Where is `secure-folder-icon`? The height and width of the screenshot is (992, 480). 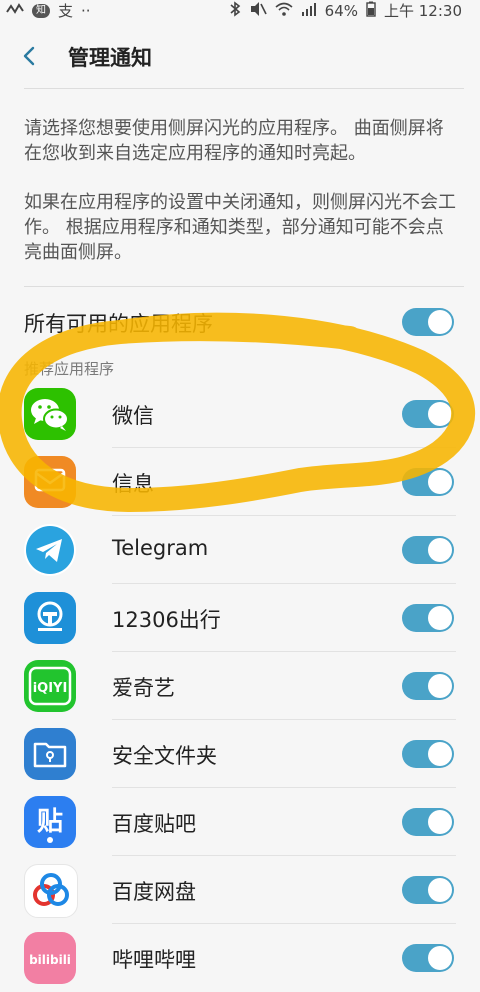 secure-folder-icon is located at coordinates (50, 754).